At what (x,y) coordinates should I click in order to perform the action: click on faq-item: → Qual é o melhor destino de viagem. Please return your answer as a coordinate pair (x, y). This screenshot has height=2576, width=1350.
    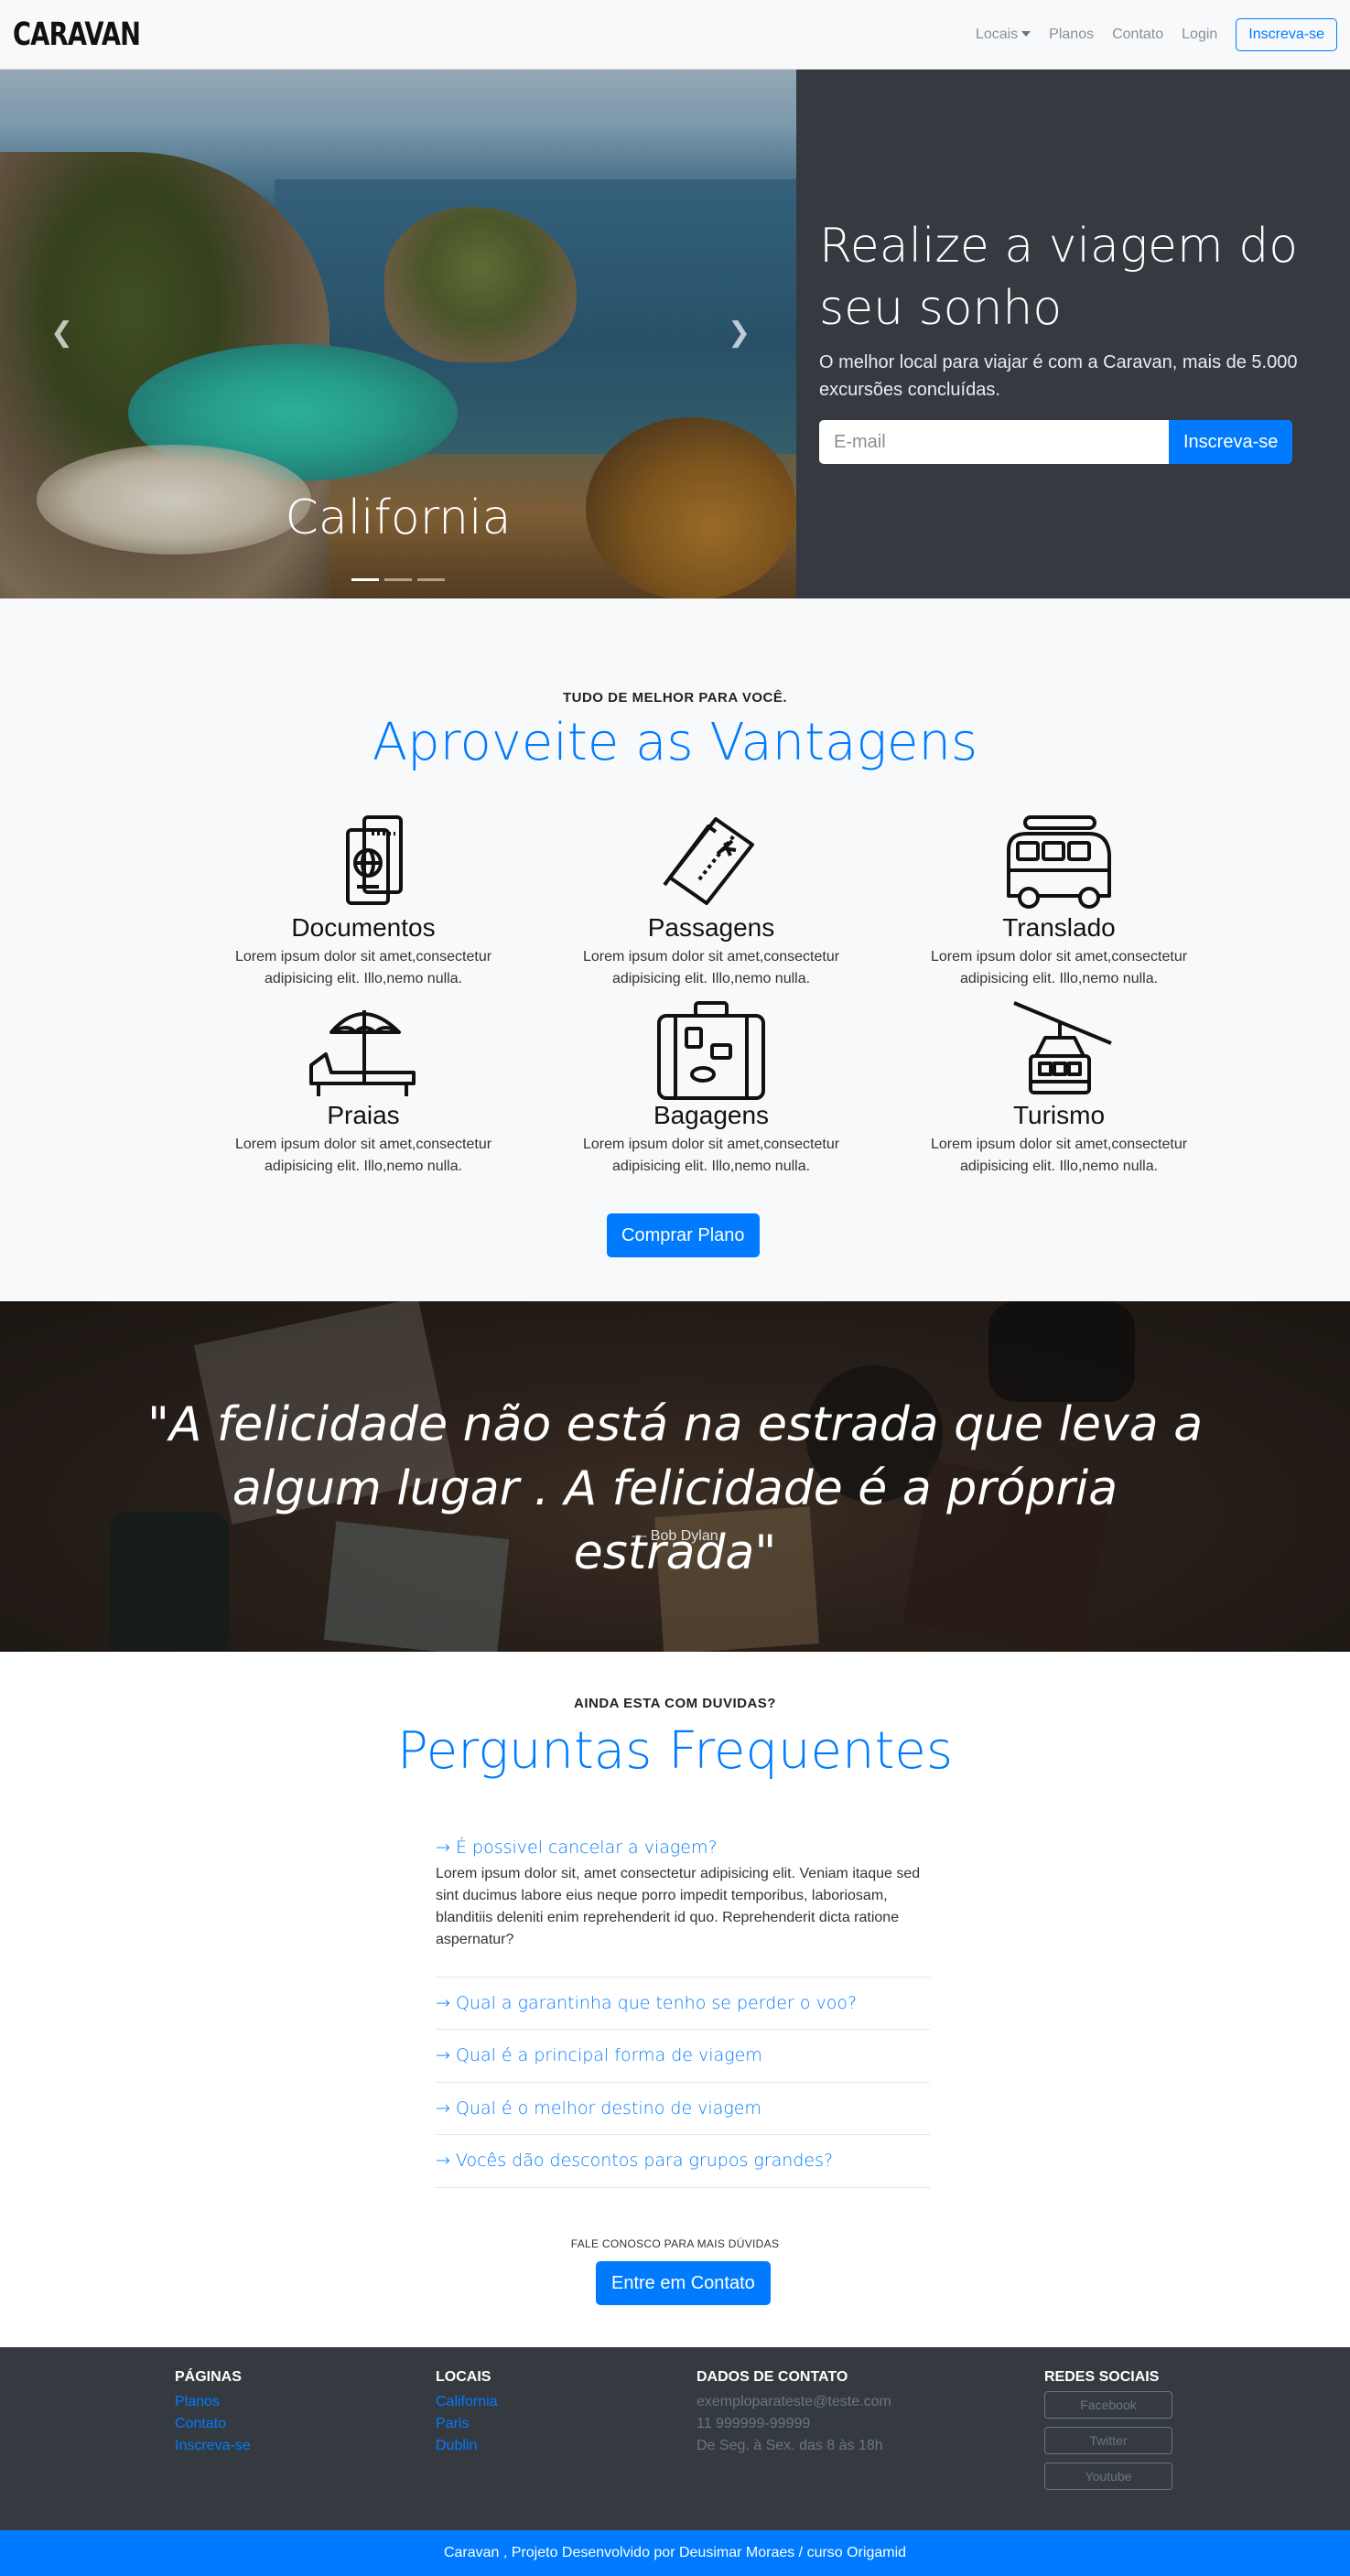
    Looking at the image, I should click on (683, 2109).